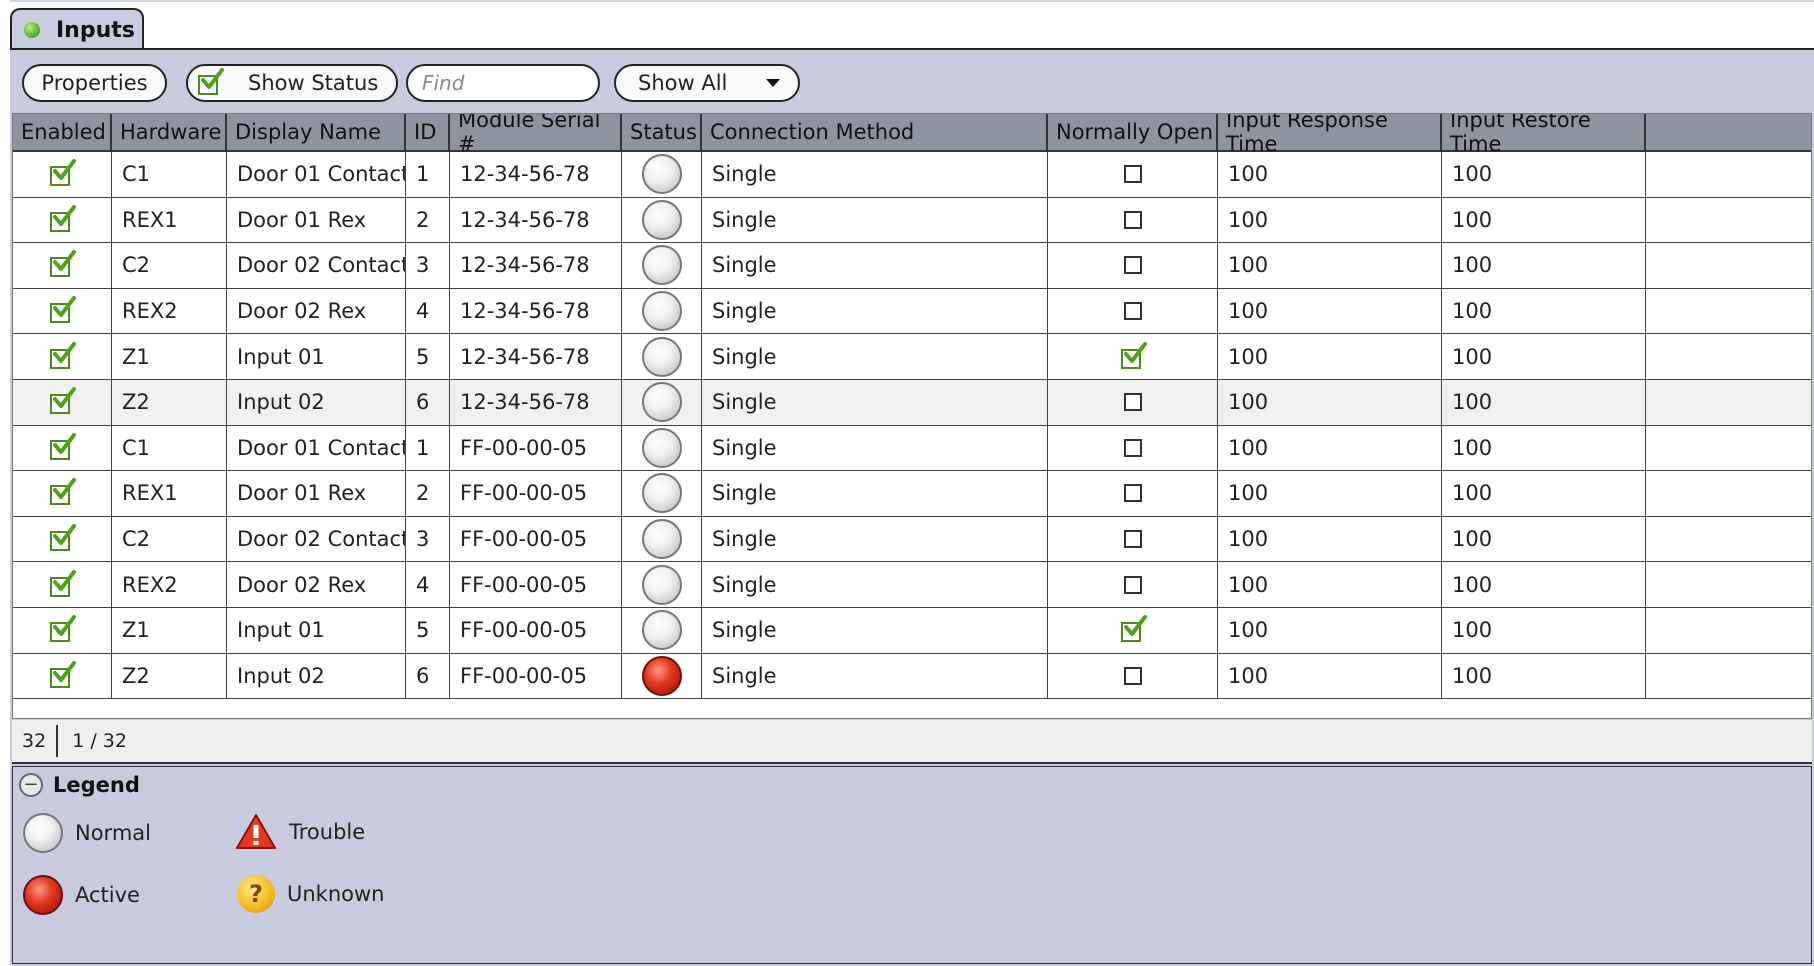  I want to click on table-row: Z1 Input 01 5 FF-00-00-05 Single 100 100, so click(912, 630).